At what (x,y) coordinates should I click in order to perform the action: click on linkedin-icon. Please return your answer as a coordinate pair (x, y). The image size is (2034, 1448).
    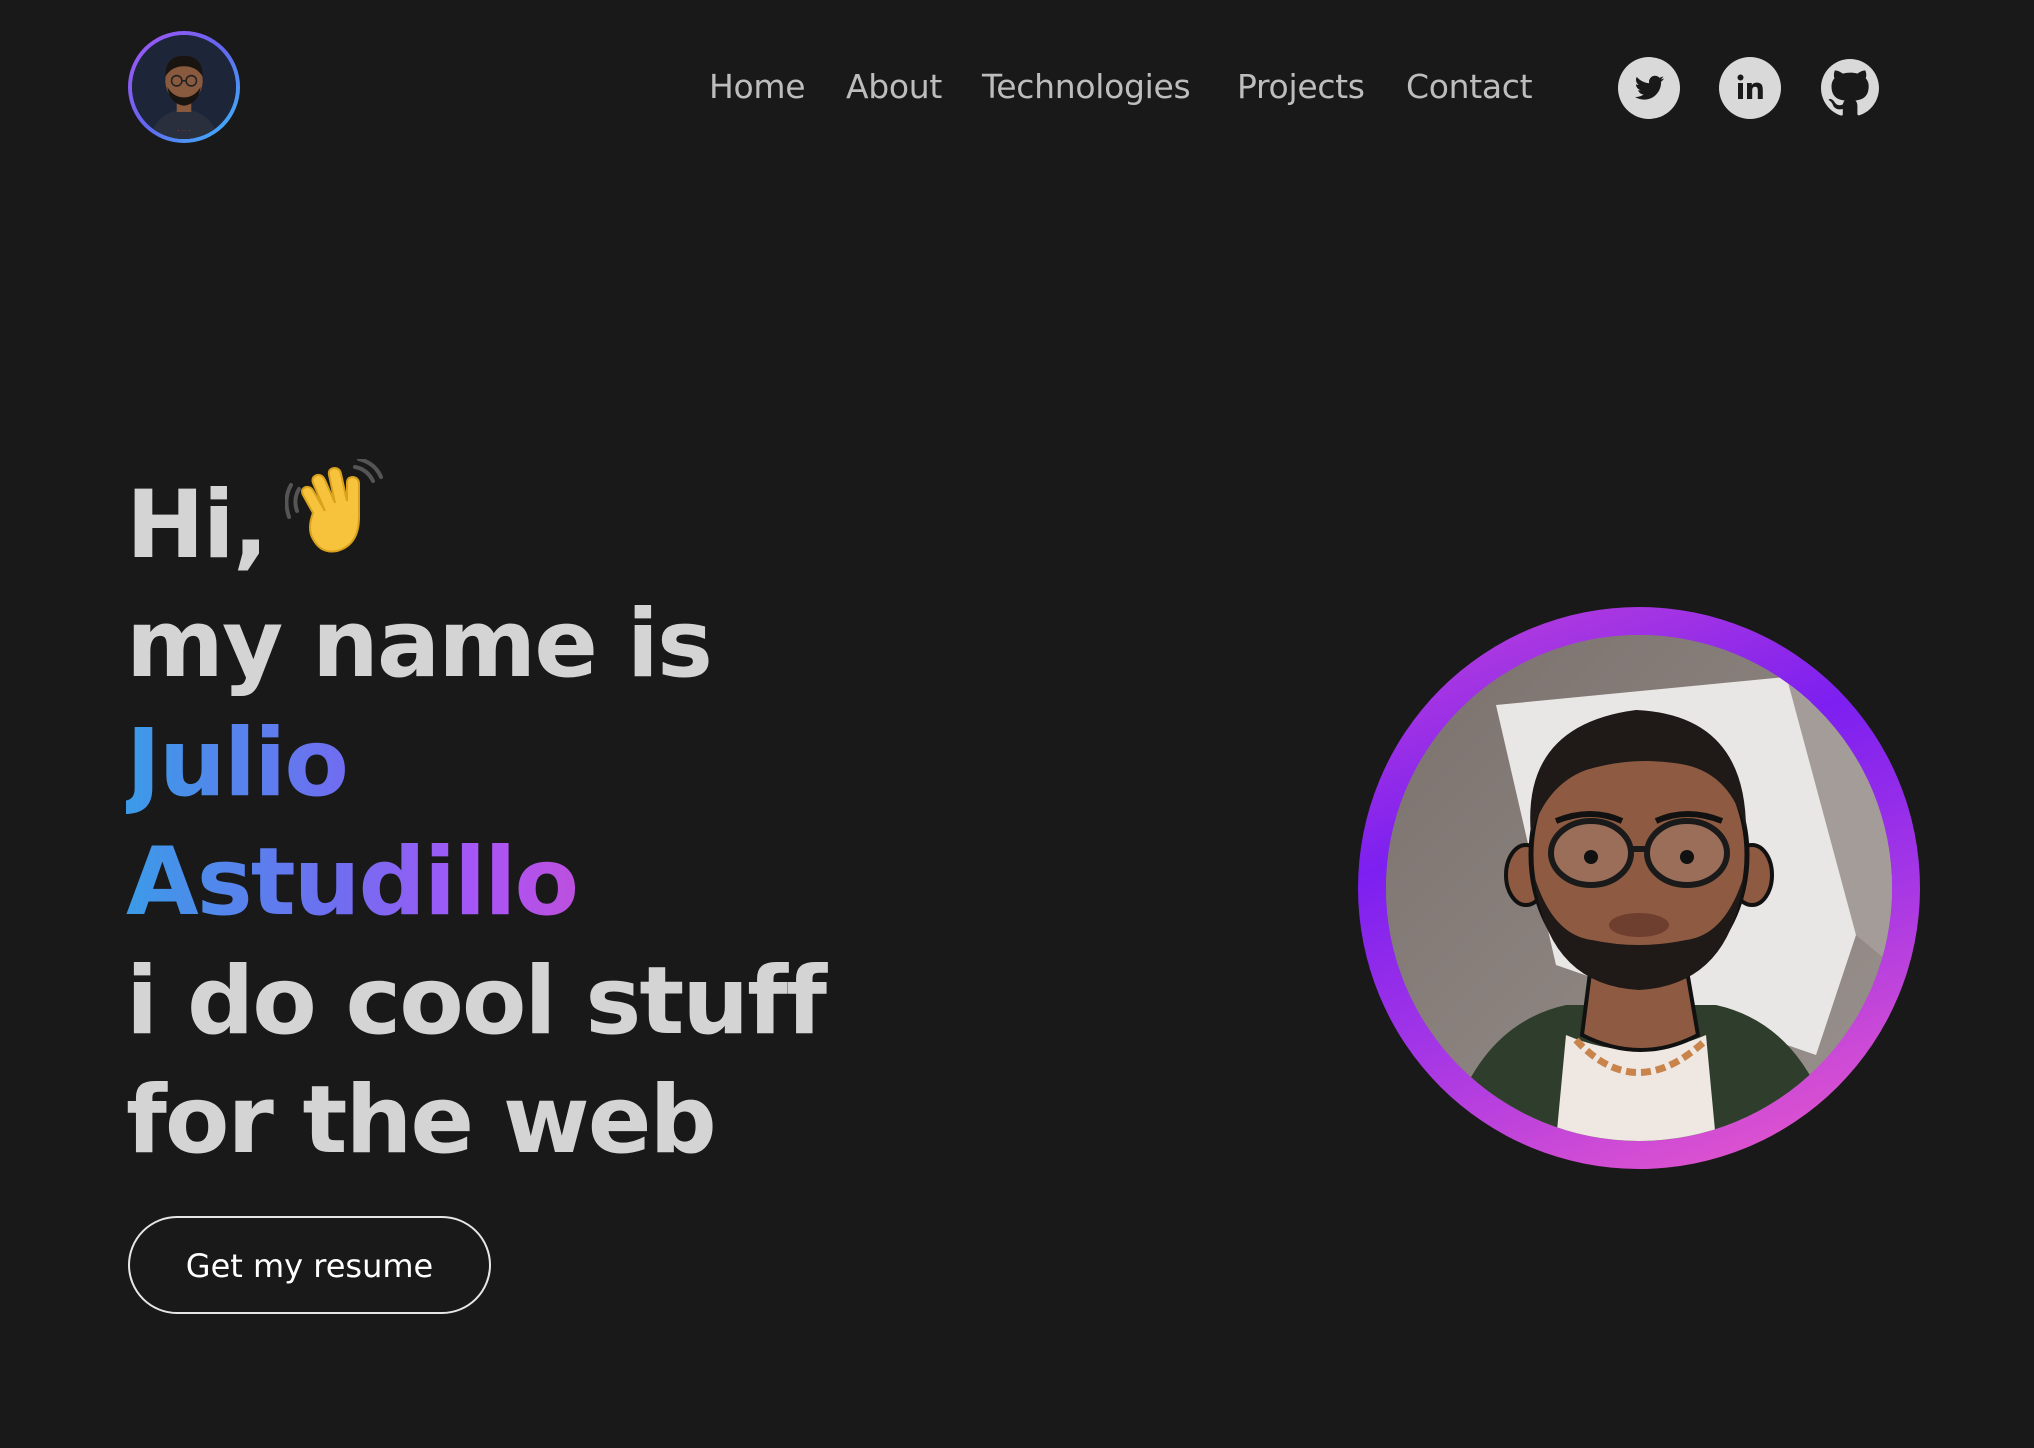
    Looking at the image, I should click on (1750, 88).